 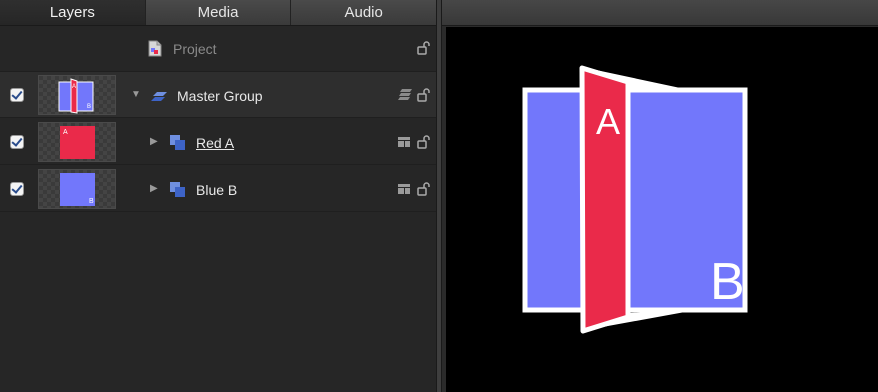 I want to click on layer-thumbnail: B, so click(x=77, y=189).